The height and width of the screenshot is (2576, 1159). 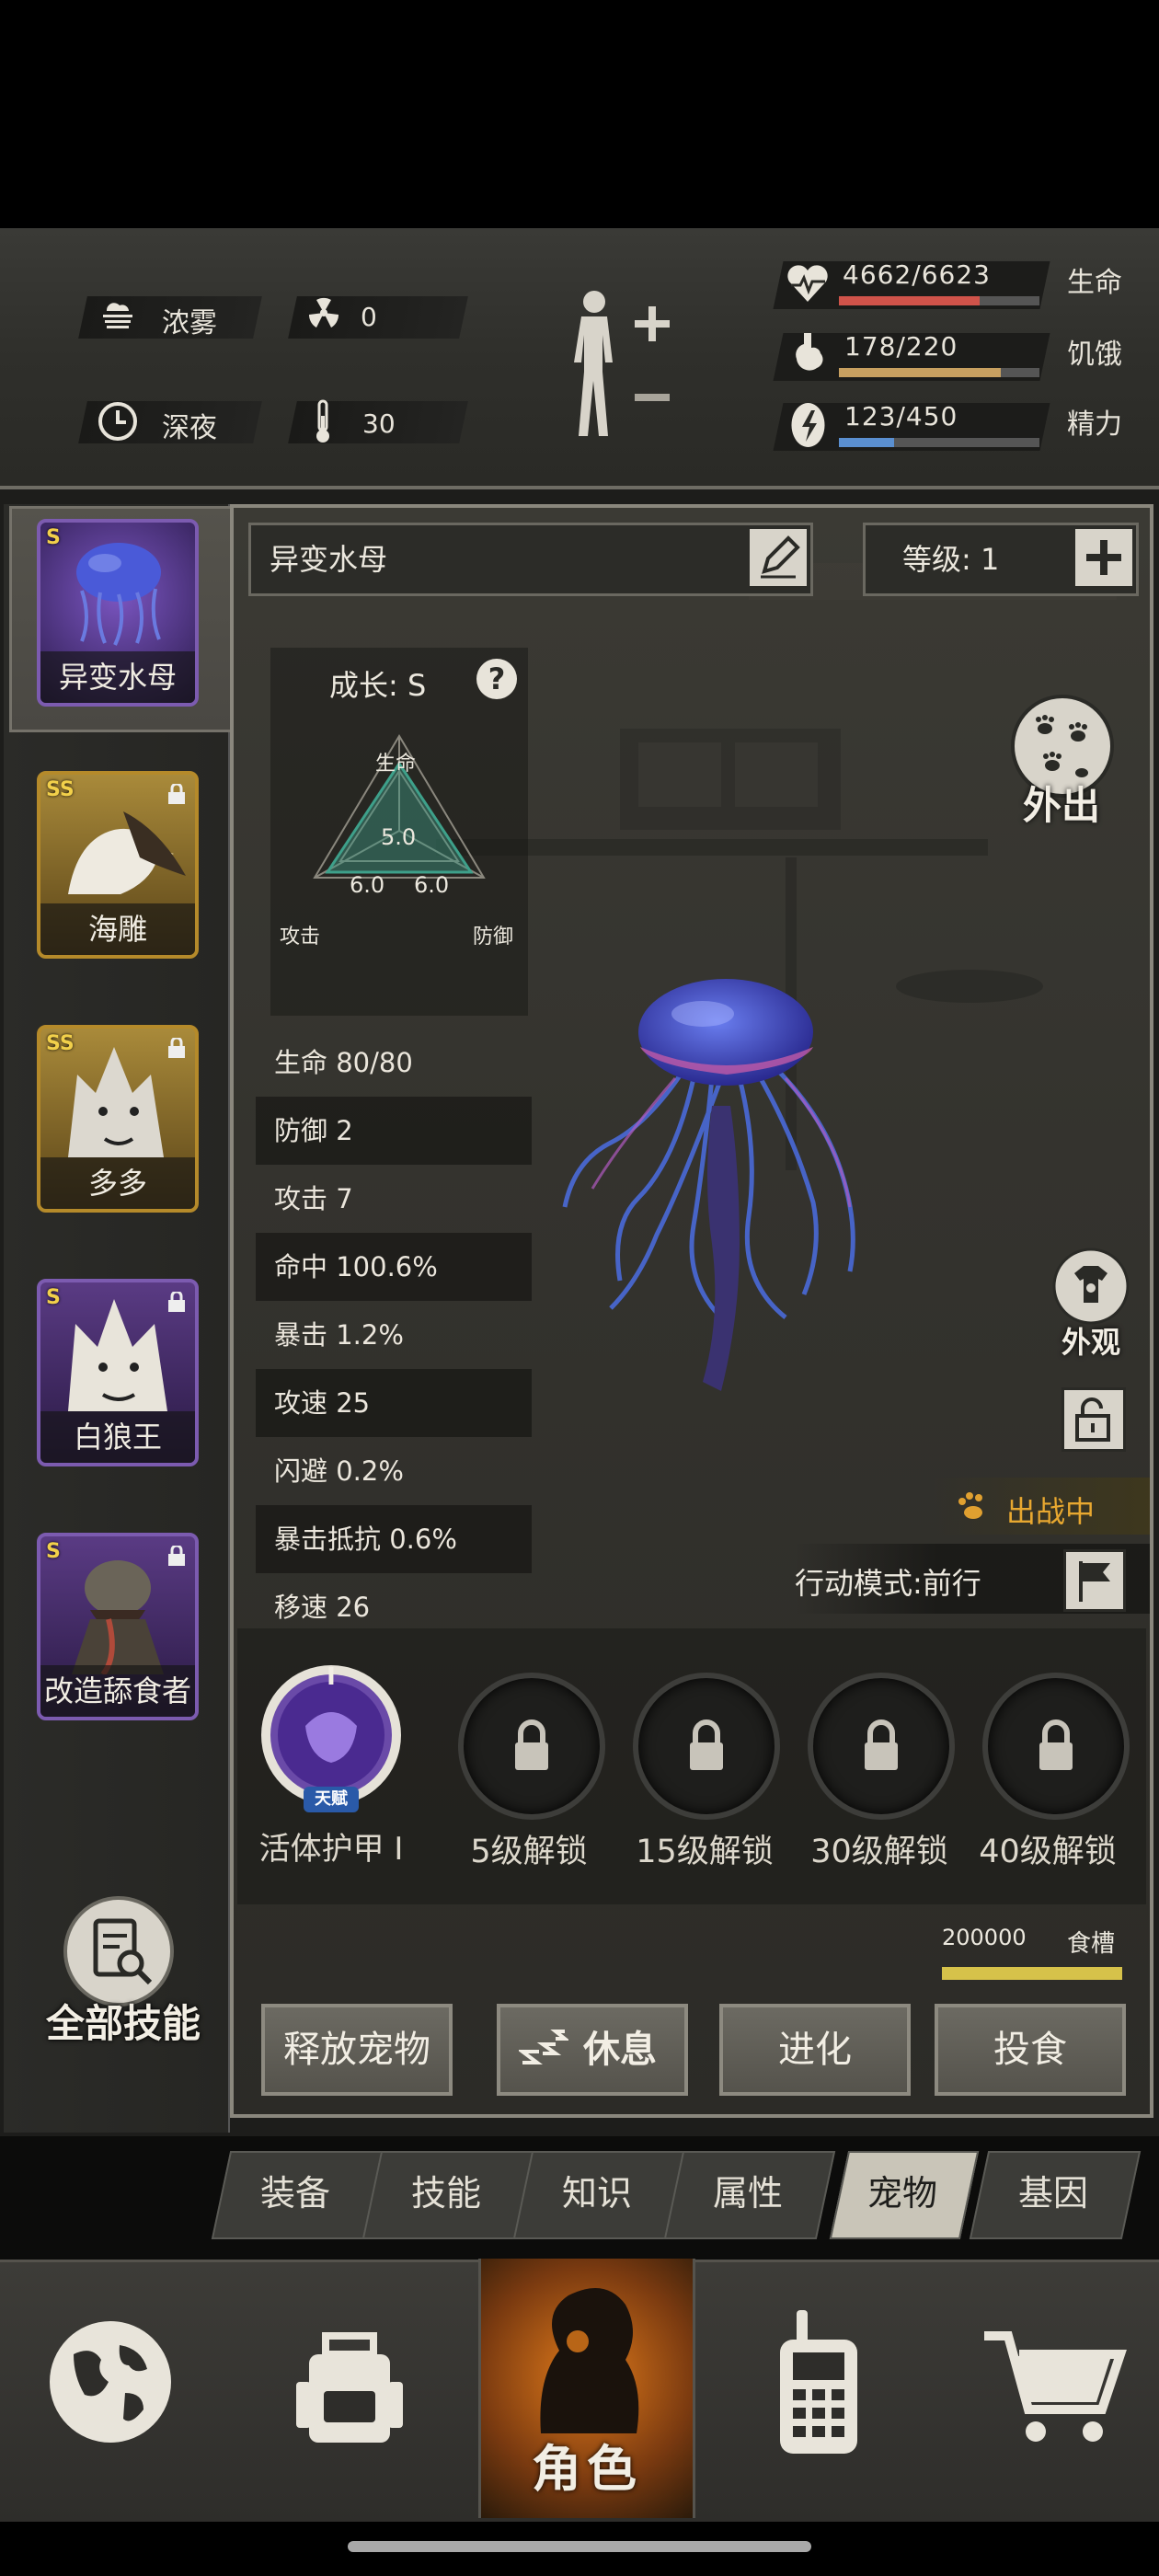 I want to click on pet-name: 海雕, so click(x=117, y=929).